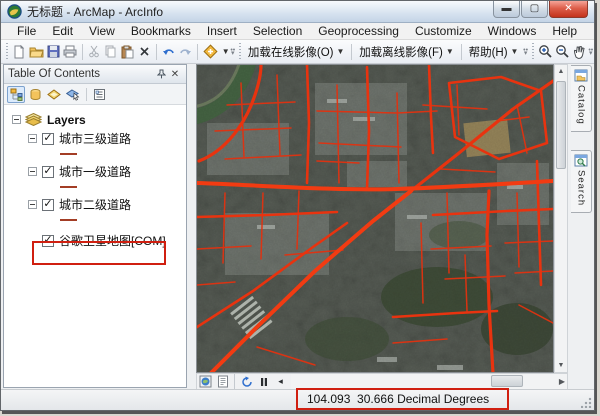 The height and width of the screenshot is (416, 600). Describe the element at coordinates (54, 74) in the screenshot. I see `toc-title: Table Of Contents` at that location.